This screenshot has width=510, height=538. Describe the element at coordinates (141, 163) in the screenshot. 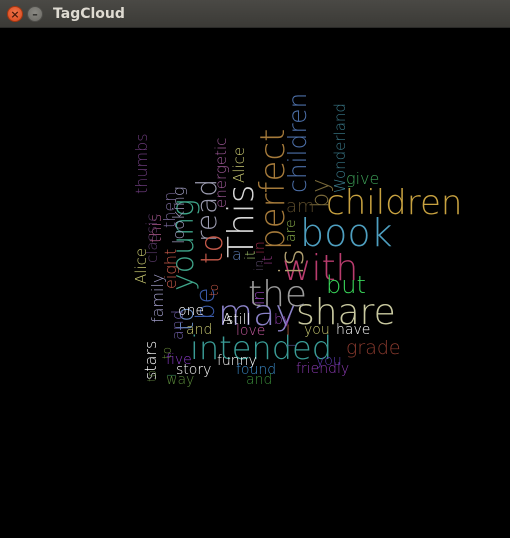

I see `cloud-word: thumbs` at that location.